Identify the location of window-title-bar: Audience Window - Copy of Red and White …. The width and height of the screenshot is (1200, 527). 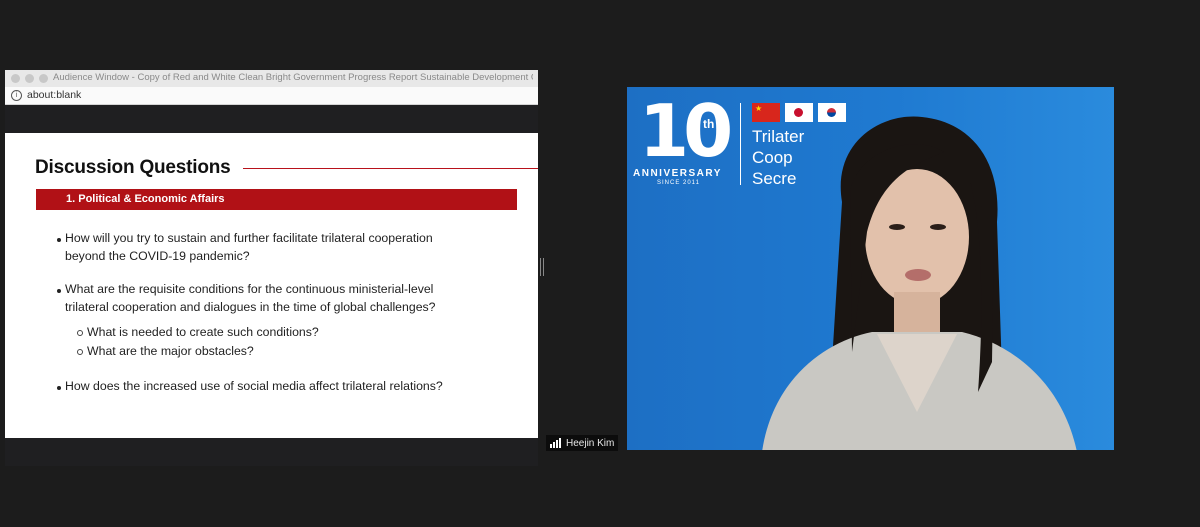
(271, 79).